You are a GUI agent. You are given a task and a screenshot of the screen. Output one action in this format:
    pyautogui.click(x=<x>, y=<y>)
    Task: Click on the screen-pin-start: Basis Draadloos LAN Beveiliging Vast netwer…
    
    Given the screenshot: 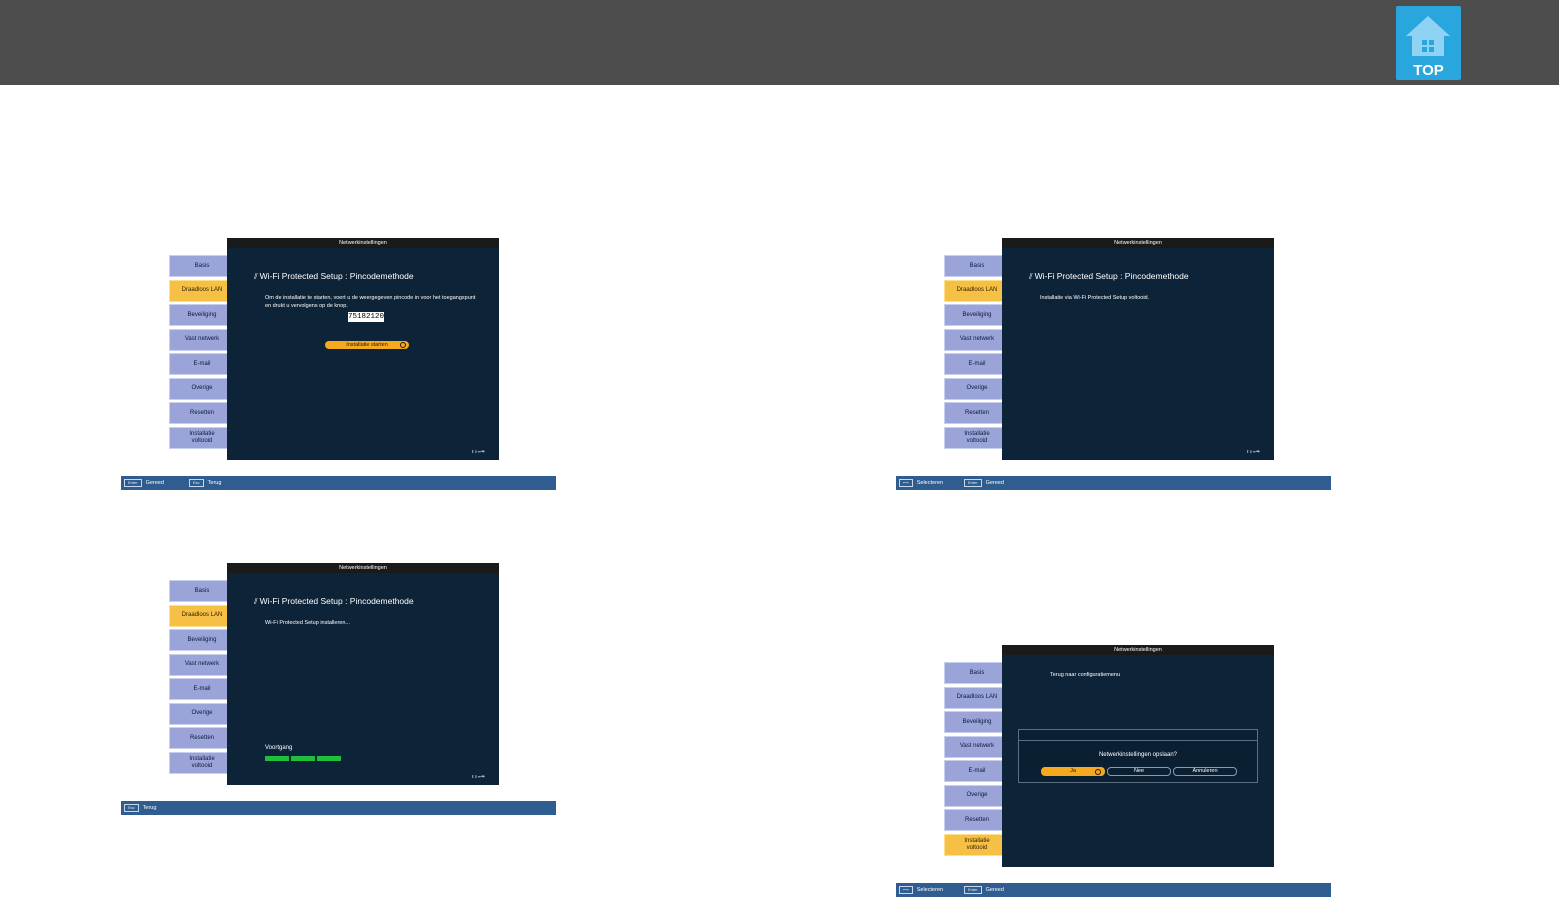 What is the action you would take?
    pyautogui.click(x=338, y=365)
    